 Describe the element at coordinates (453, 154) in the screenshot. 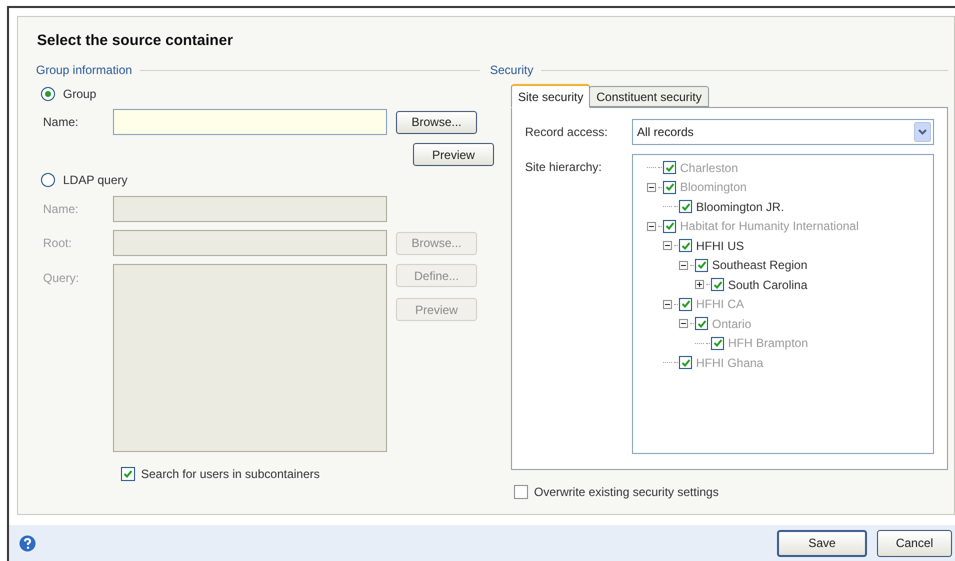

I see `dialog-button: Preview` at that location.